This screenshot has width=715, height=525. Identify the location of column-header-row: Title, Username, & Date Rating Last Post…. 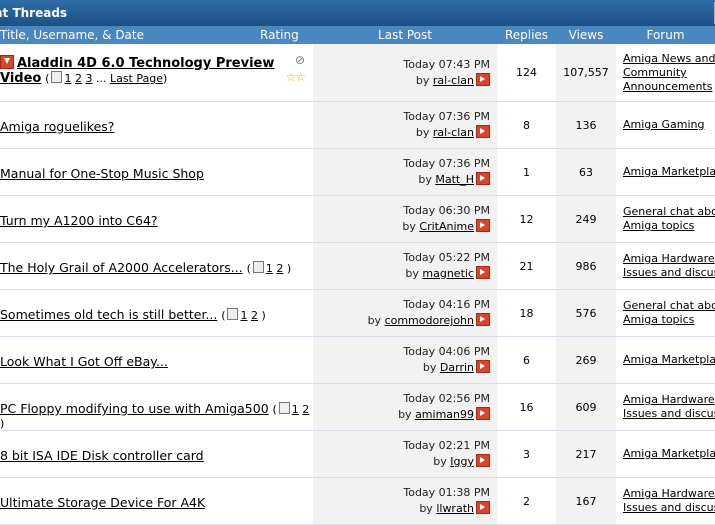
(357, 35).